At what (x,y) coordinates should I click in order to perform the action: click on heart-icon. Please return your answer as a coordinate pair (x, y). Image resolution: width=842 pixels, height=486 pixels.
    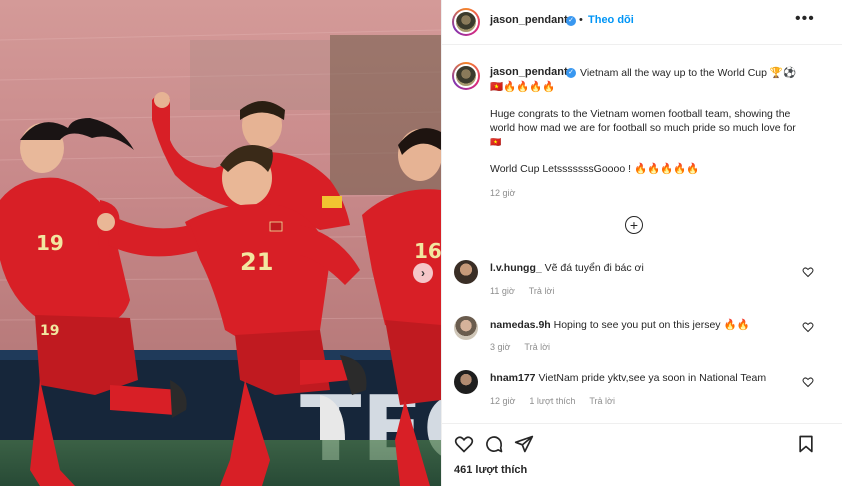
    Looking at the image, I should click on (464, 444).